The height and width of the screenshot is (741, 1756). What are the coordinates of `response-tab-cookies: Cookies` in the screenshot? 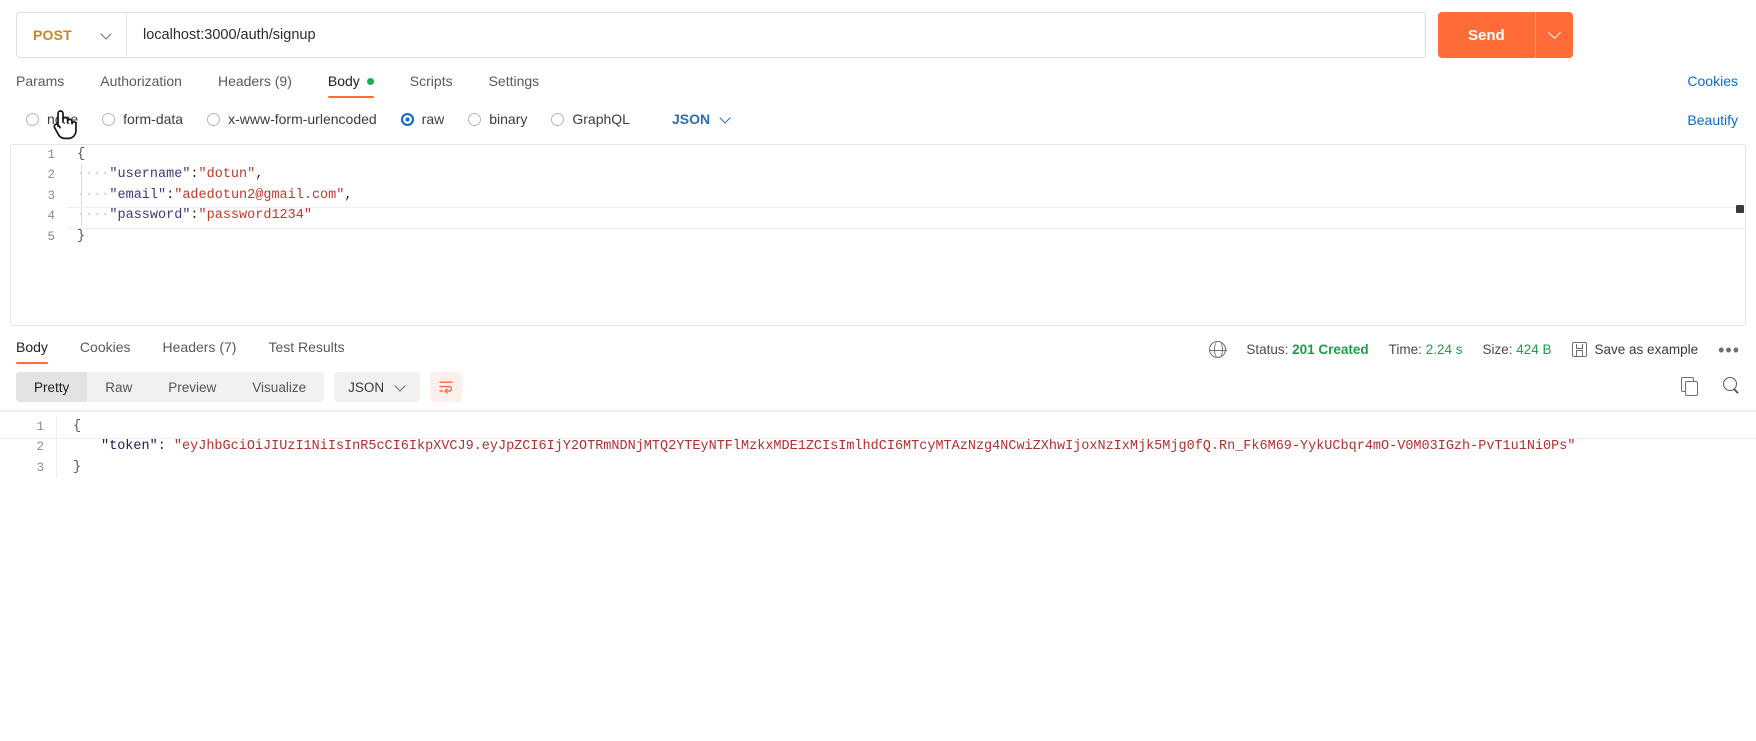 It's located at (105, 351).